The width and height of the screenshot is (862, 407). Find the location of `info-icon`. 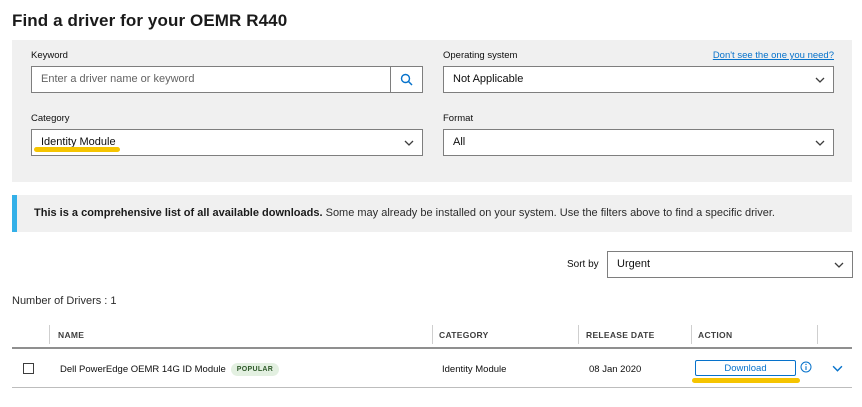

info-icon is located at coordinates (806, 367).